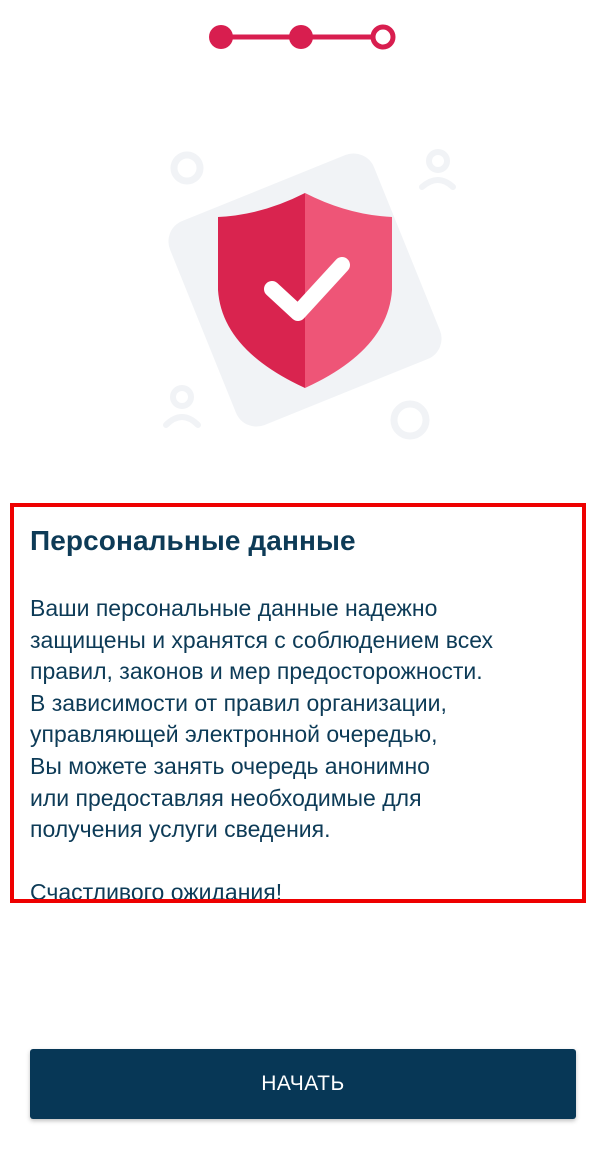 Image resolution: width=606 pixels, height=1149 pixels. Describe the element at coordinates (156, 891) in the screenshot. I see `info-closing: Счастливого ожидания!` at that location.